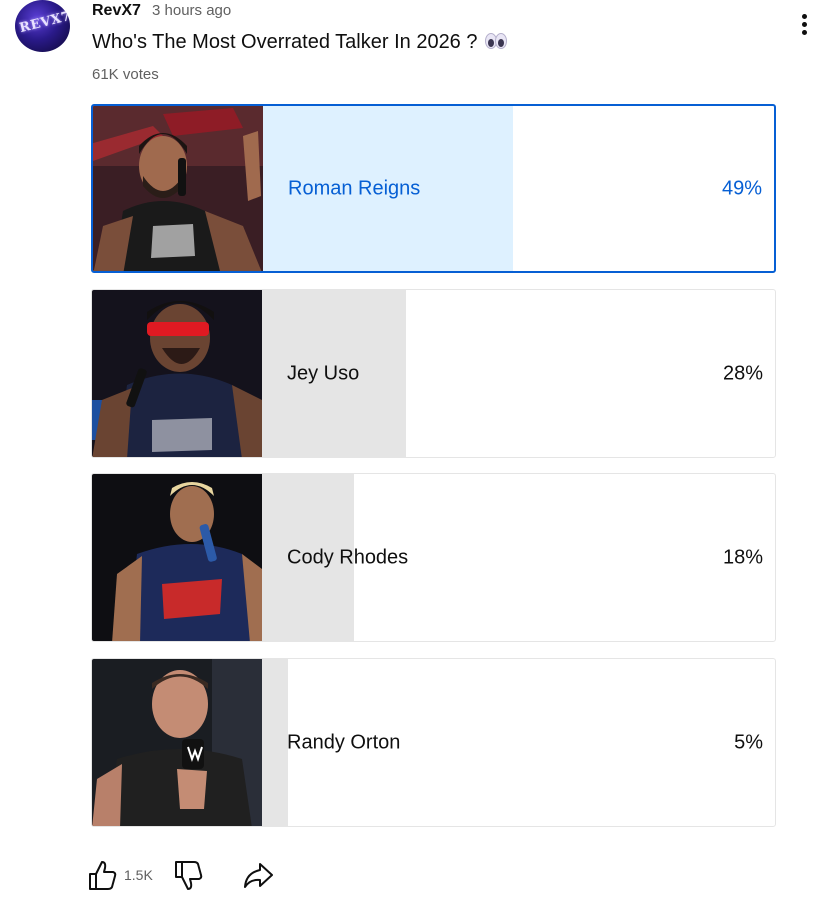  What do you see at coordinates (748, 742) in the screenshot?
I see `option-percent: 5%` at bounding box center [748, 742].